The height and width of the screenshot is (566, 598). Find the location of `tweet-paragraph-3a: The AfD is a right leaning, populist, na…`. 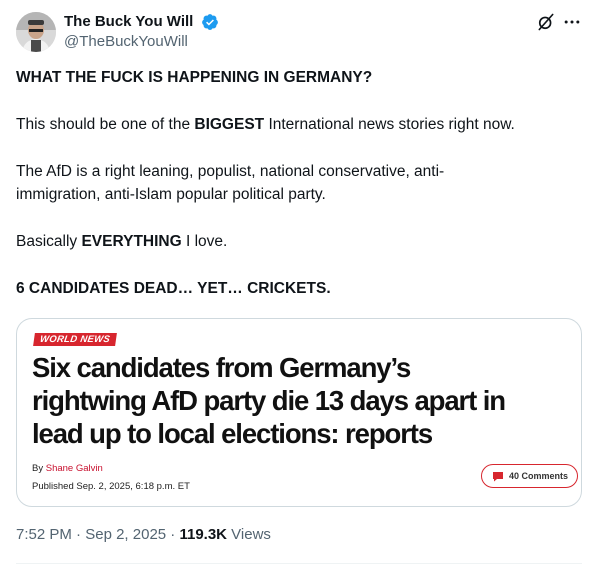

tweet-paragraph-3a: The AfD is a right leaning, populist, na… is located at coordinates (230, 171).